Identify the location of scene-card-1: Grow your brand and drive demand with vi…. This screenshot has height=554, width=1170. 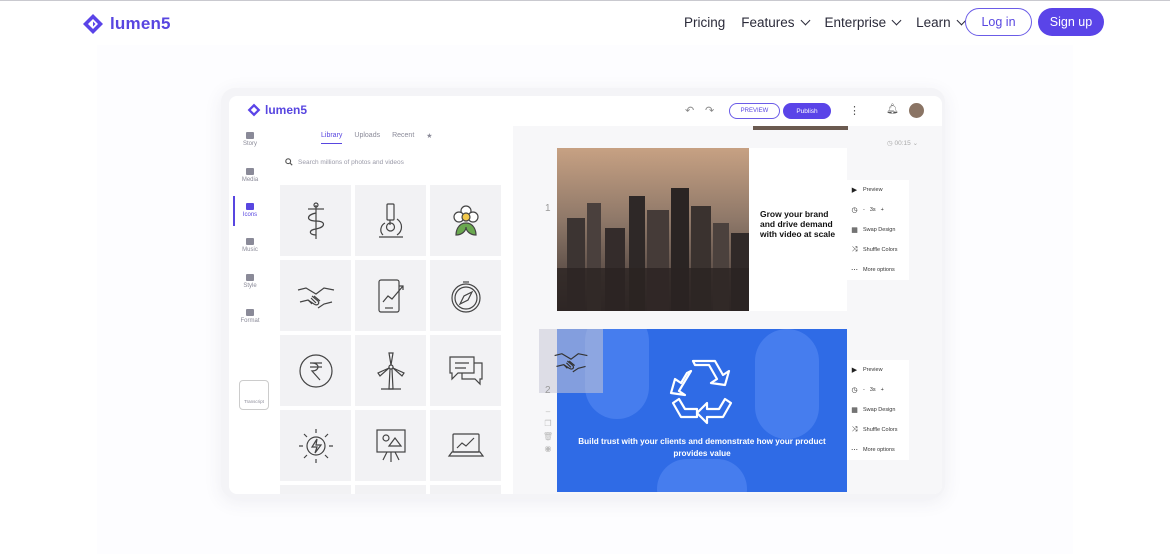
(702, 229).